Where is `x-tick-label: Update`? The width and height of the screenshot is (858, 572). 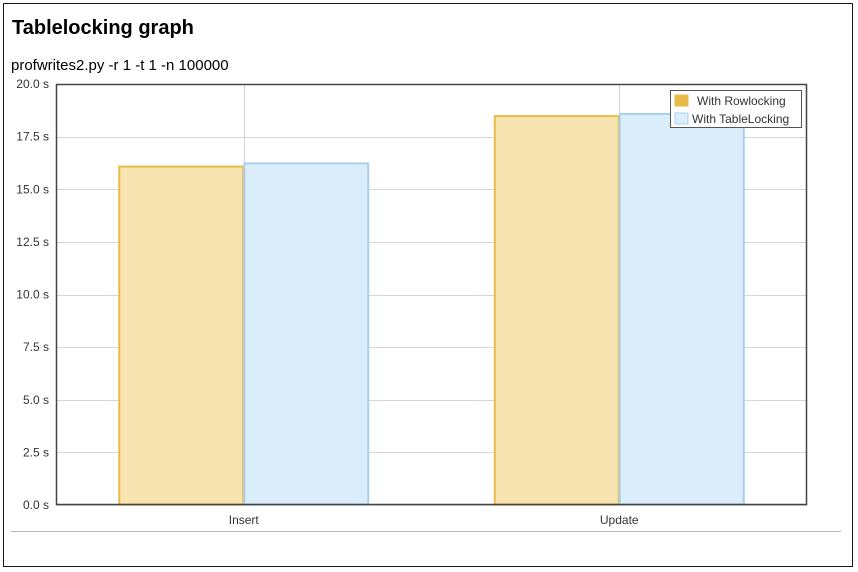
x-tick-label: Update is located at coordinates (619, 520).